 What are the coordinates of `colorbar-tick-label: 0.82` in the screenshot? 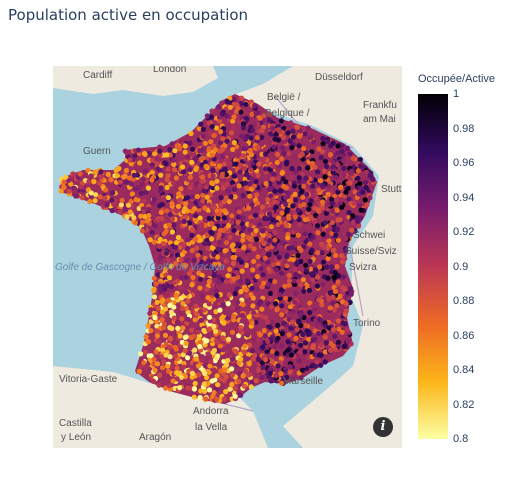 It's located at (464, 404).